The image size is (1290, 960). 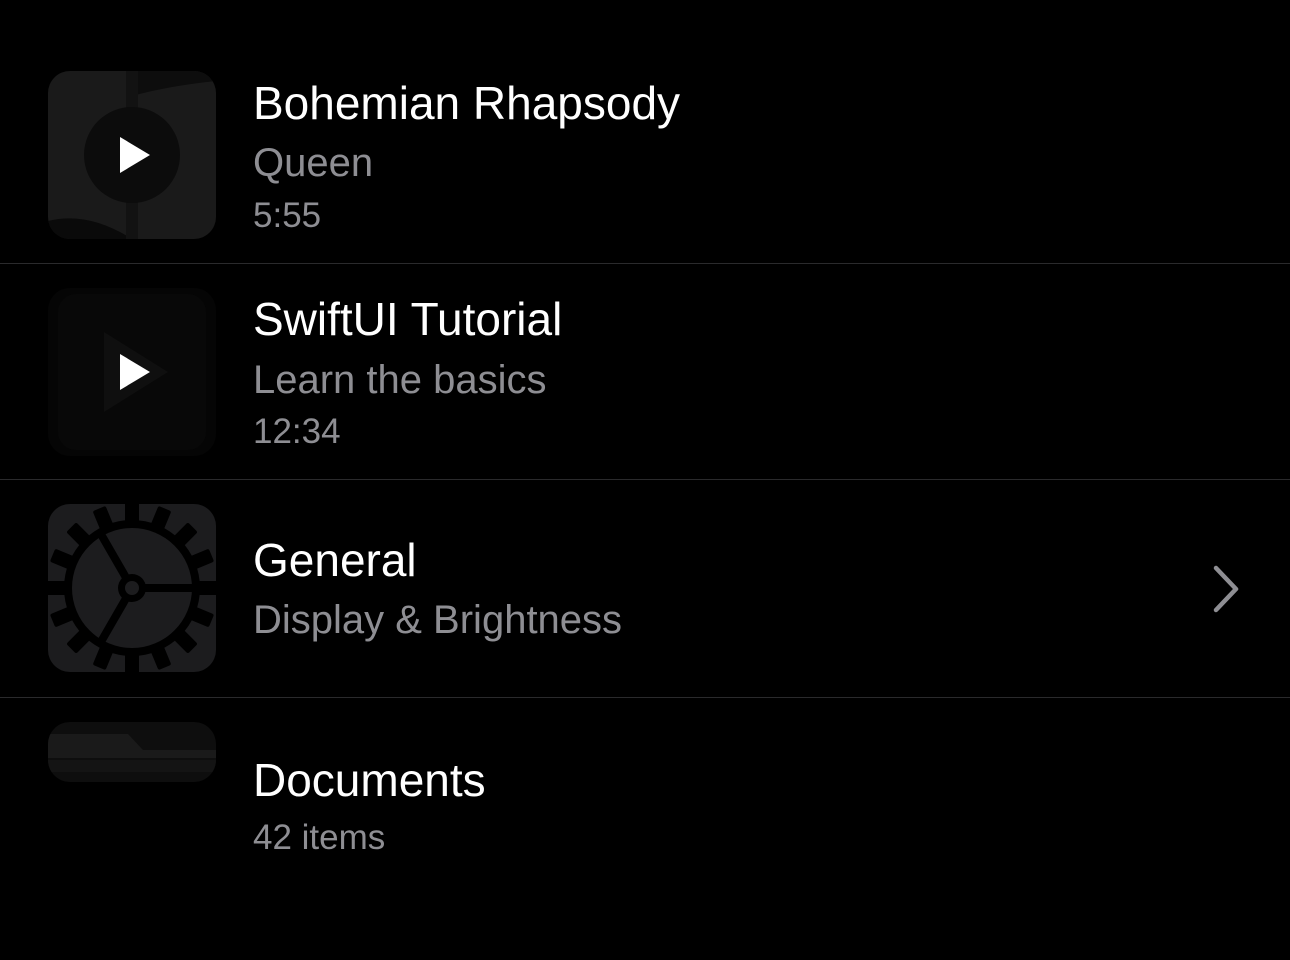 I want to click on item-duration: 12:34, so click(x=297, y=431).